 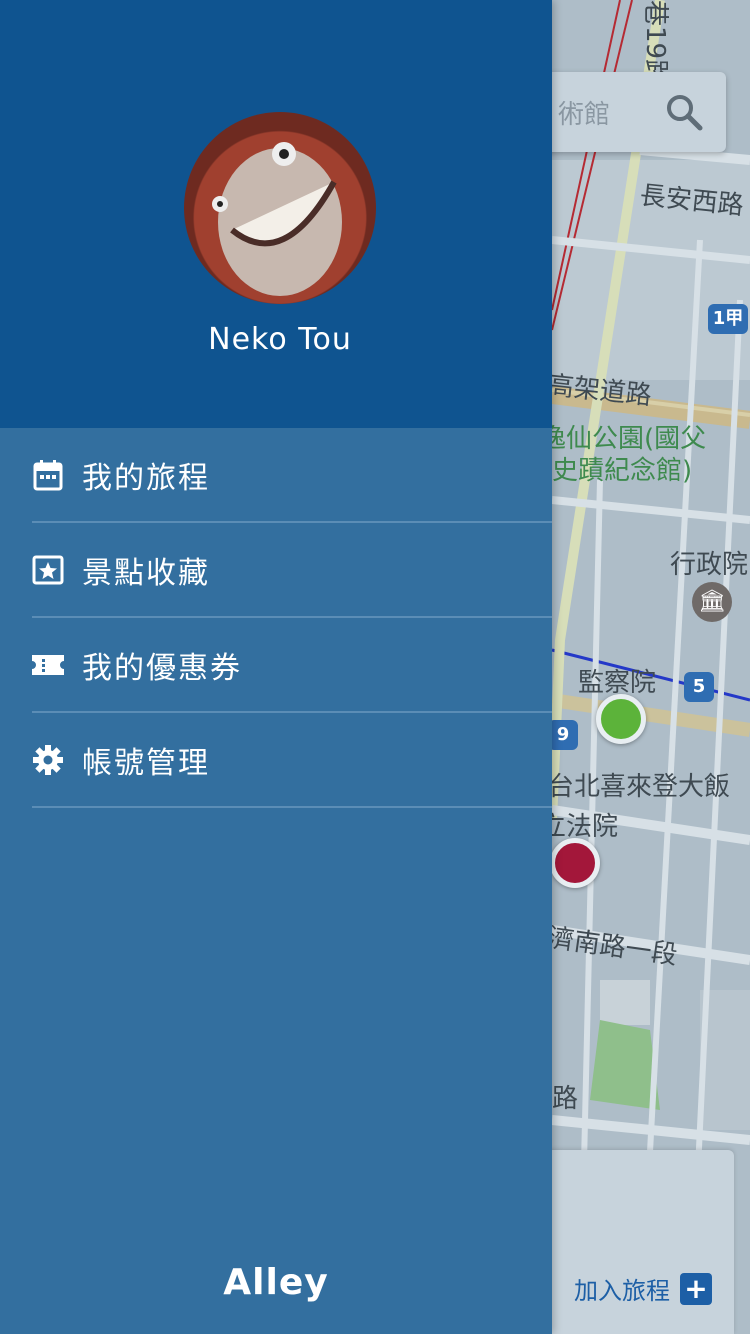 I want to click on search-hint: 術館, so click(x=584, y=115).